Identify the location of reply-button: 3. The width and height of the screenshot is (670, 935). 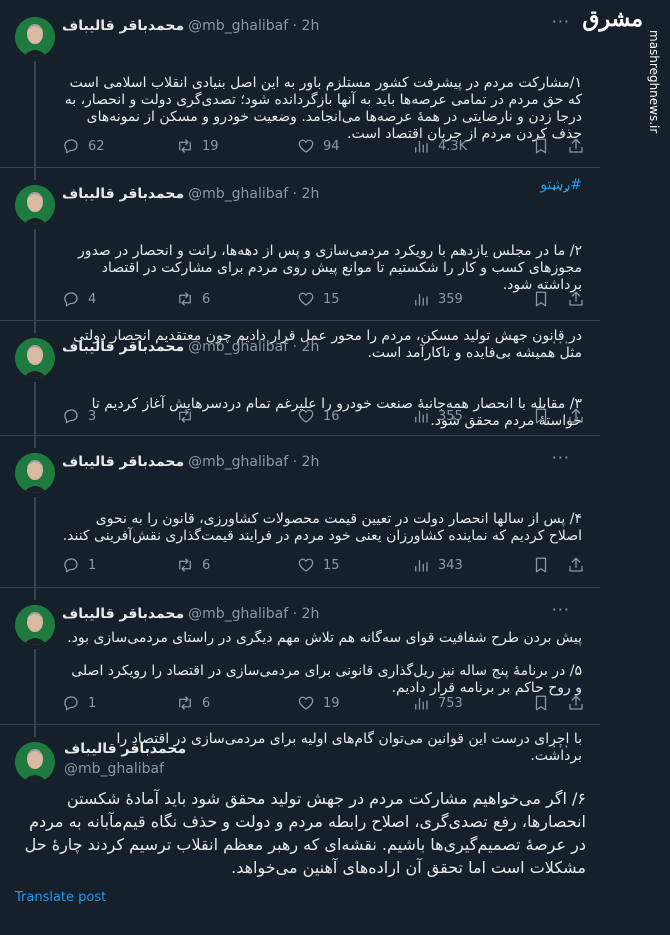
(79, 416).